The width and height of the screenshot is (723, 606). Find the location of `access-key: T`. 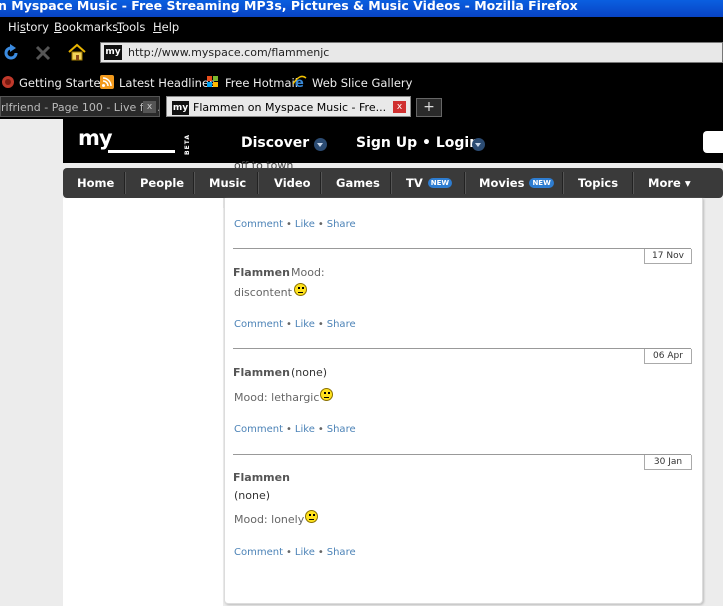

access-key: T is located at coordinates (120, 27).